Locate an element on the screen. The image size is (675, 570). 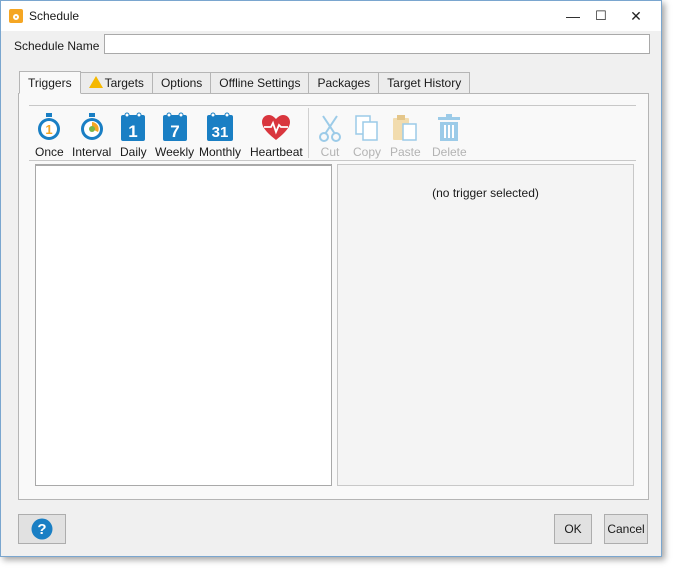
toolbar-divider is located at coordinates (332, 105).